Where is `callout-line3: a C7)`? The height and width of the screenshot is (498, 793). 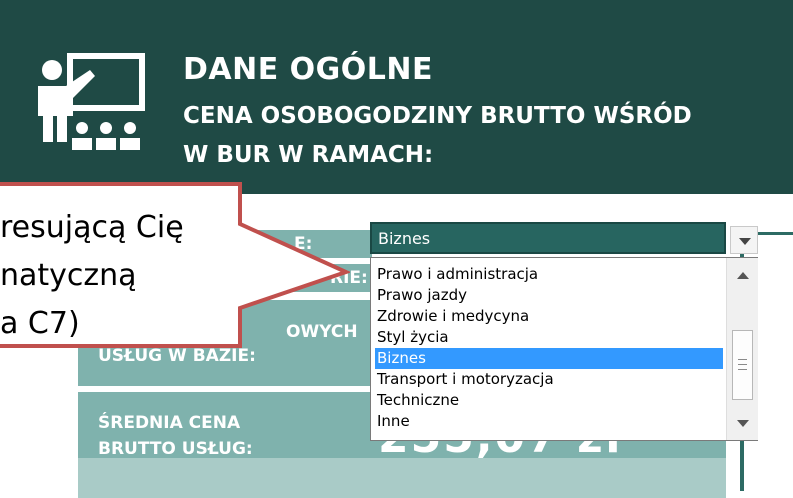
callout-line3: a C7) is located at coordinates (40, 323).